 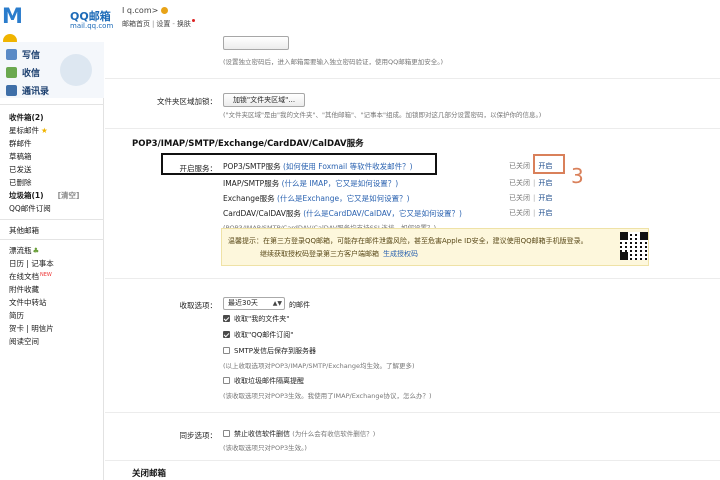 What do you see at coordinates (251, 183) in the screenshot?
I see `imap-name: IMAP/SMTP服务` at bounding box center [251, 183].